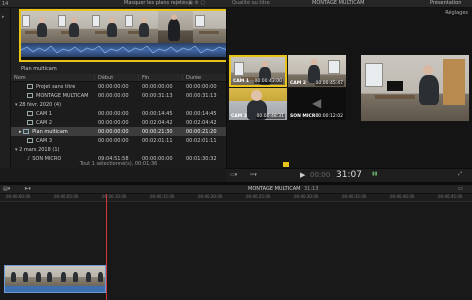 This screenshot has width=472, height=300. I want to click on angle-label: CAM 3, so click(239, 116).